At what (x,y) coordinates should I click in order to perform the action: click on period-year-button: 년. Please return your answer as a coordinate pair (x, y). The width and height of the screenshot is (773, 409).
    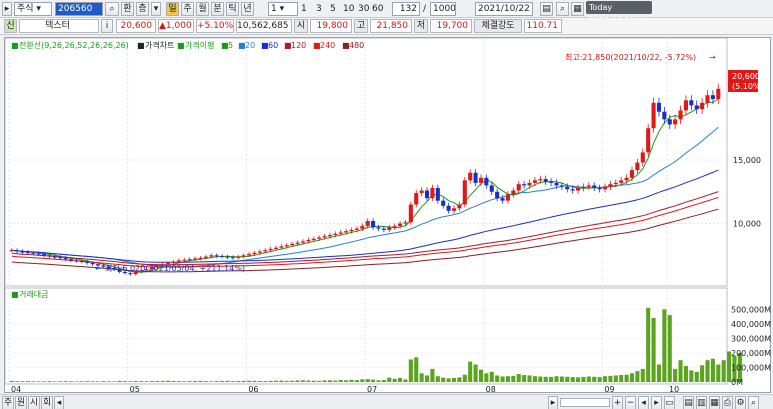
    Looking at the image, I should click on (247, 9).